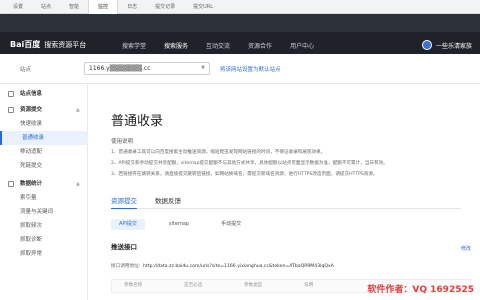 This screenshot has width=480, height=300. What do you see at coordinates (31, 94) in the screenshot?
I see `sidebar-item-label: 站点信息` at bounding box center [31, 94].